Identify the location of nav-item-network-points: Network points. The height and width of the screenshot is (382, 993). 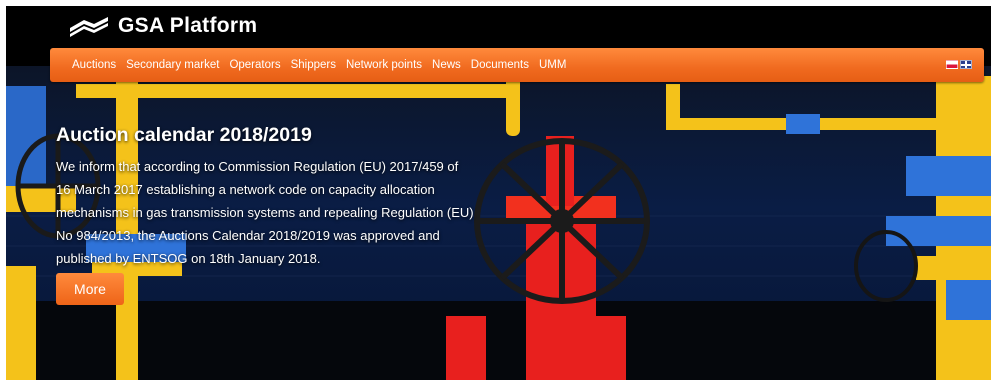
(384, 65).